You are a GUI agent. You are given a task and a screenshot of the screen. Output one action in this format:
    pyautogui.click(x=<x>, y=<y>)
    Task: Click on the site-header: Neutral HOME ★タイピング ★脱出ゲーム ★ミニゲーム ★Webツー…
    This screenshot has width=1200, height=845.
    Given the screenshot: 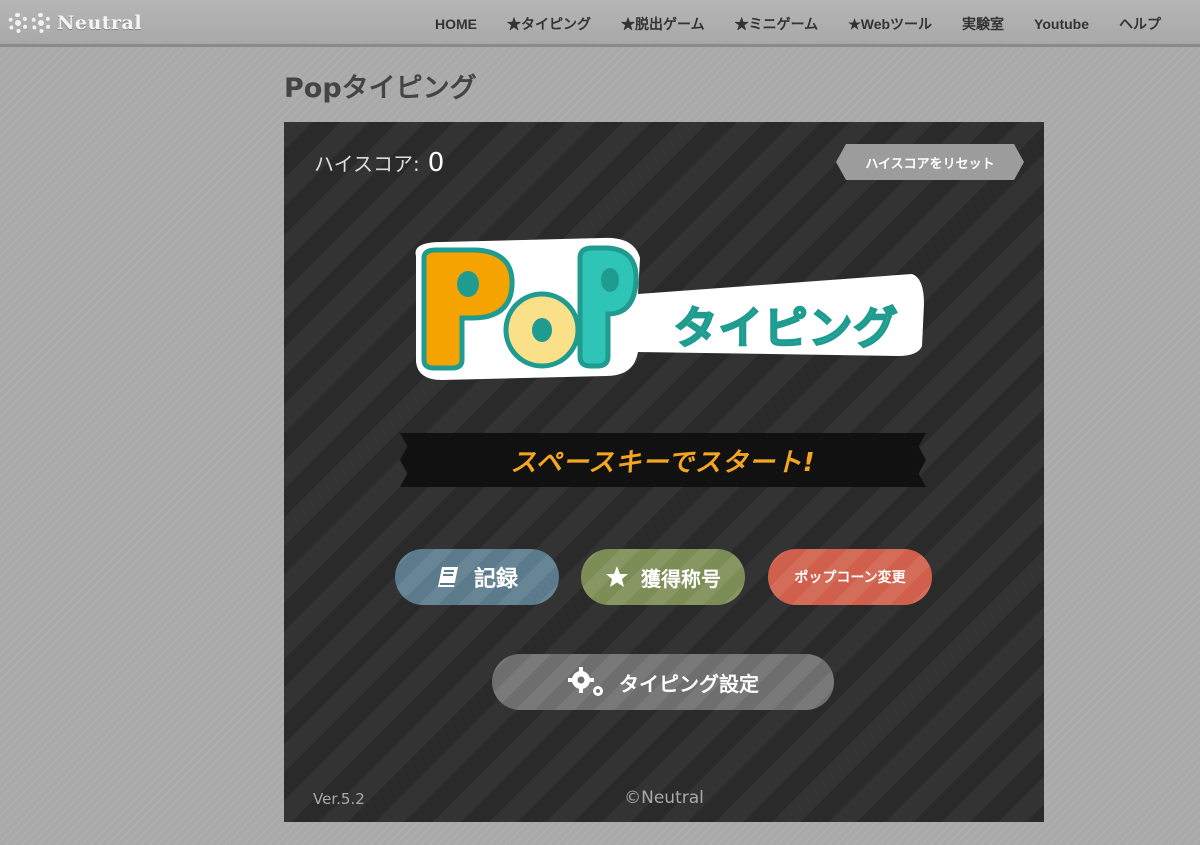 What is the action you would take?
    pyautogui.click(x=600, y=23)
    